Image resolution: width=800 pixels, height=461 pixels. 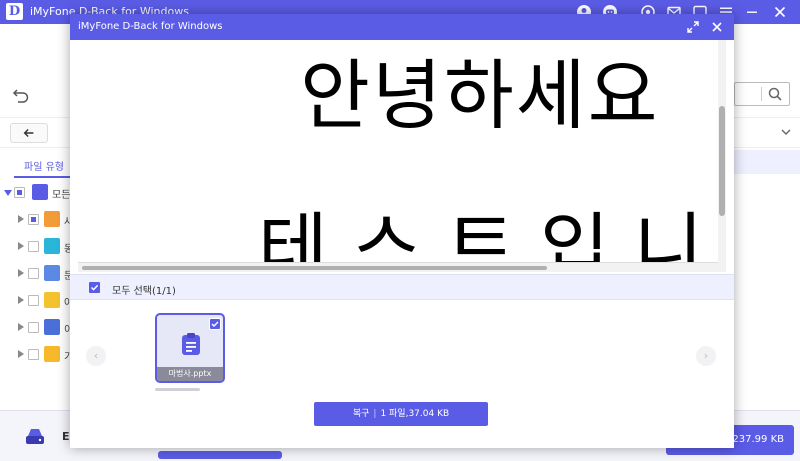 I want to click on footer-recover-size: 237.99 KB, so click(x=758, y=439).